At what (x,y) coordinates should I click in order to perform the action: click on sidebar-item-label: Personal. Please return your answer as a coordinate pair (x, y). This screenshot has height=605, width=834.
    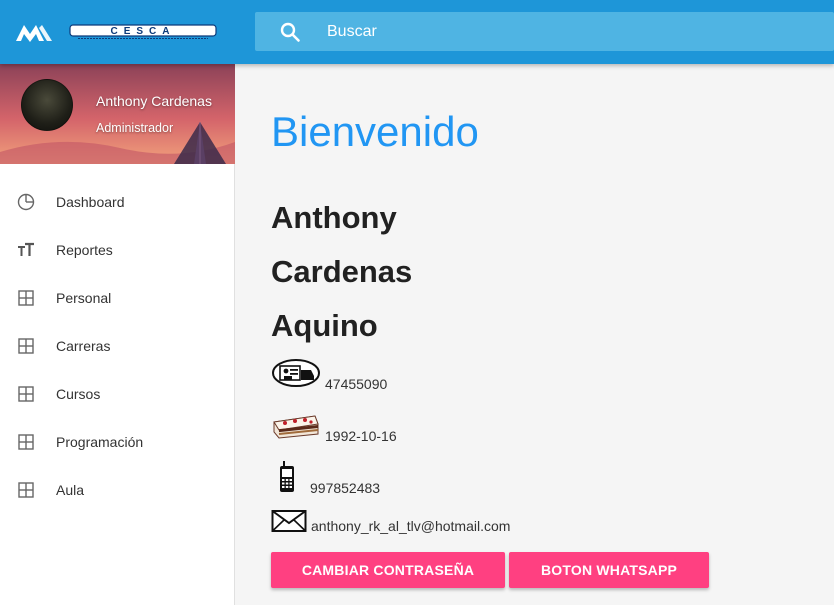
    Looking at the image, I should click on (84, 298).